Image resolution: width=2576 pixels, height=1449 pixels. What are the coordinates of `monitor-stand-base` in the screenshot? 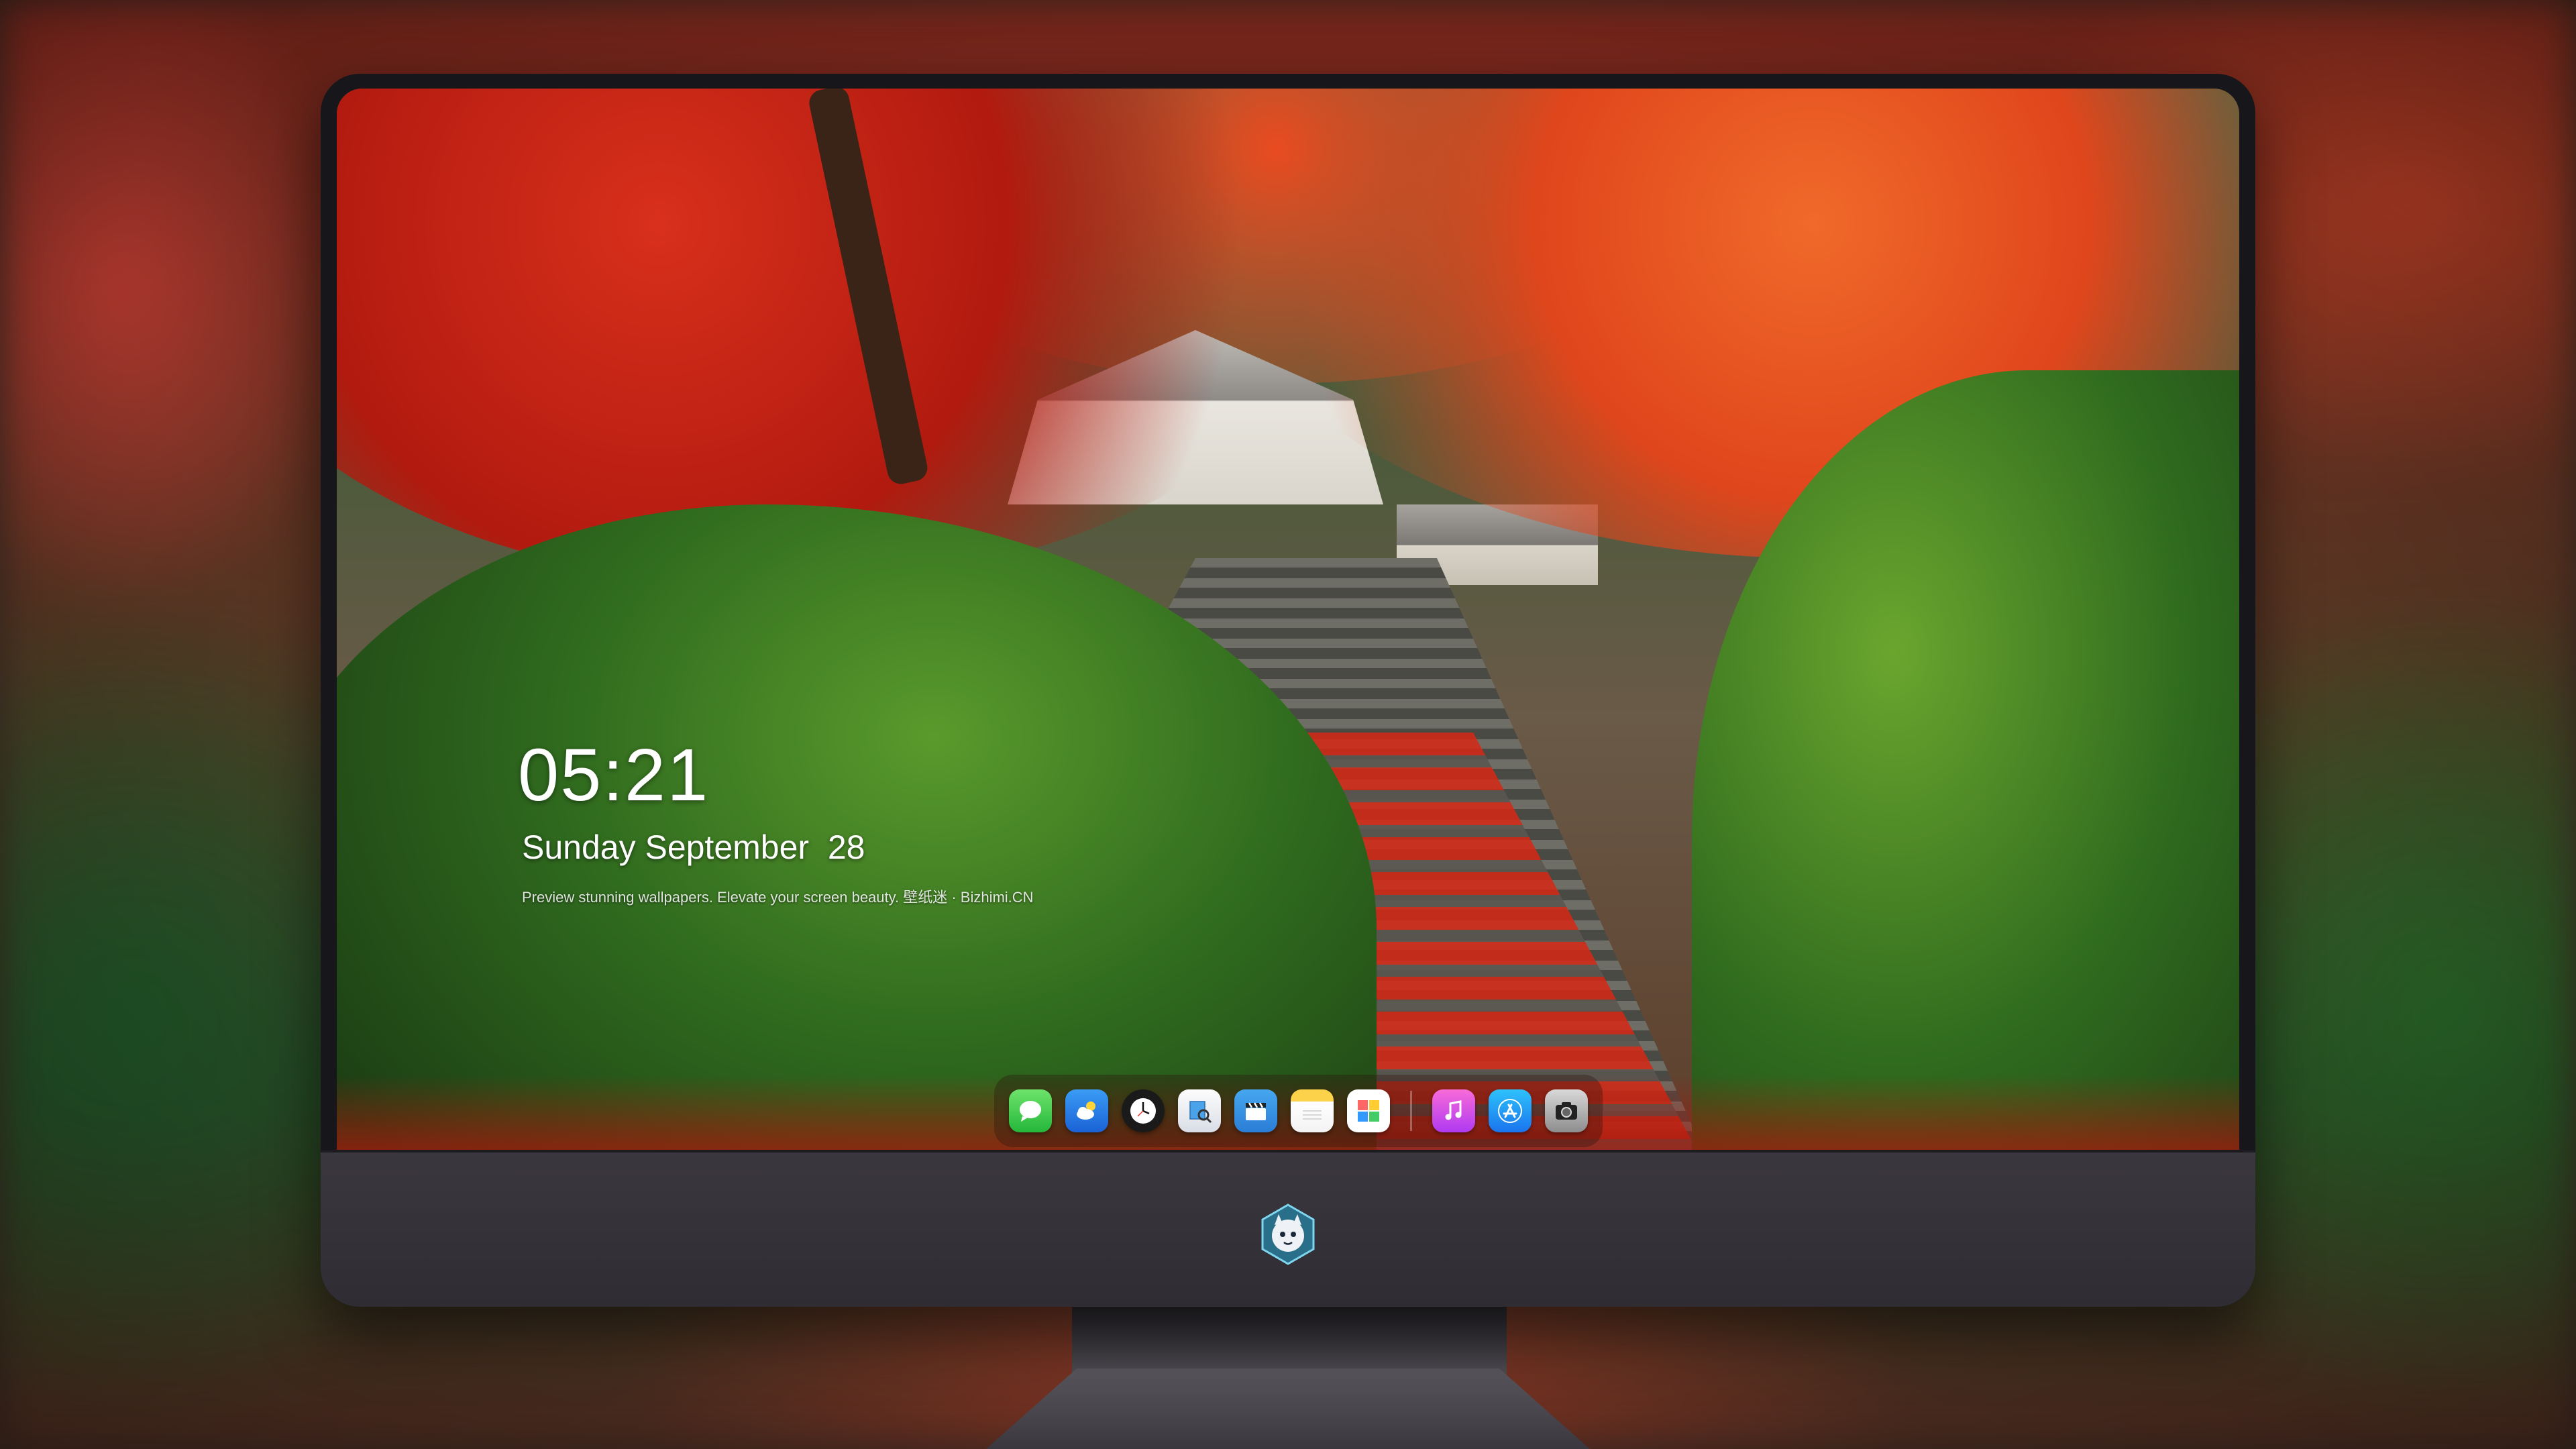 It's located at (1288, 1408).